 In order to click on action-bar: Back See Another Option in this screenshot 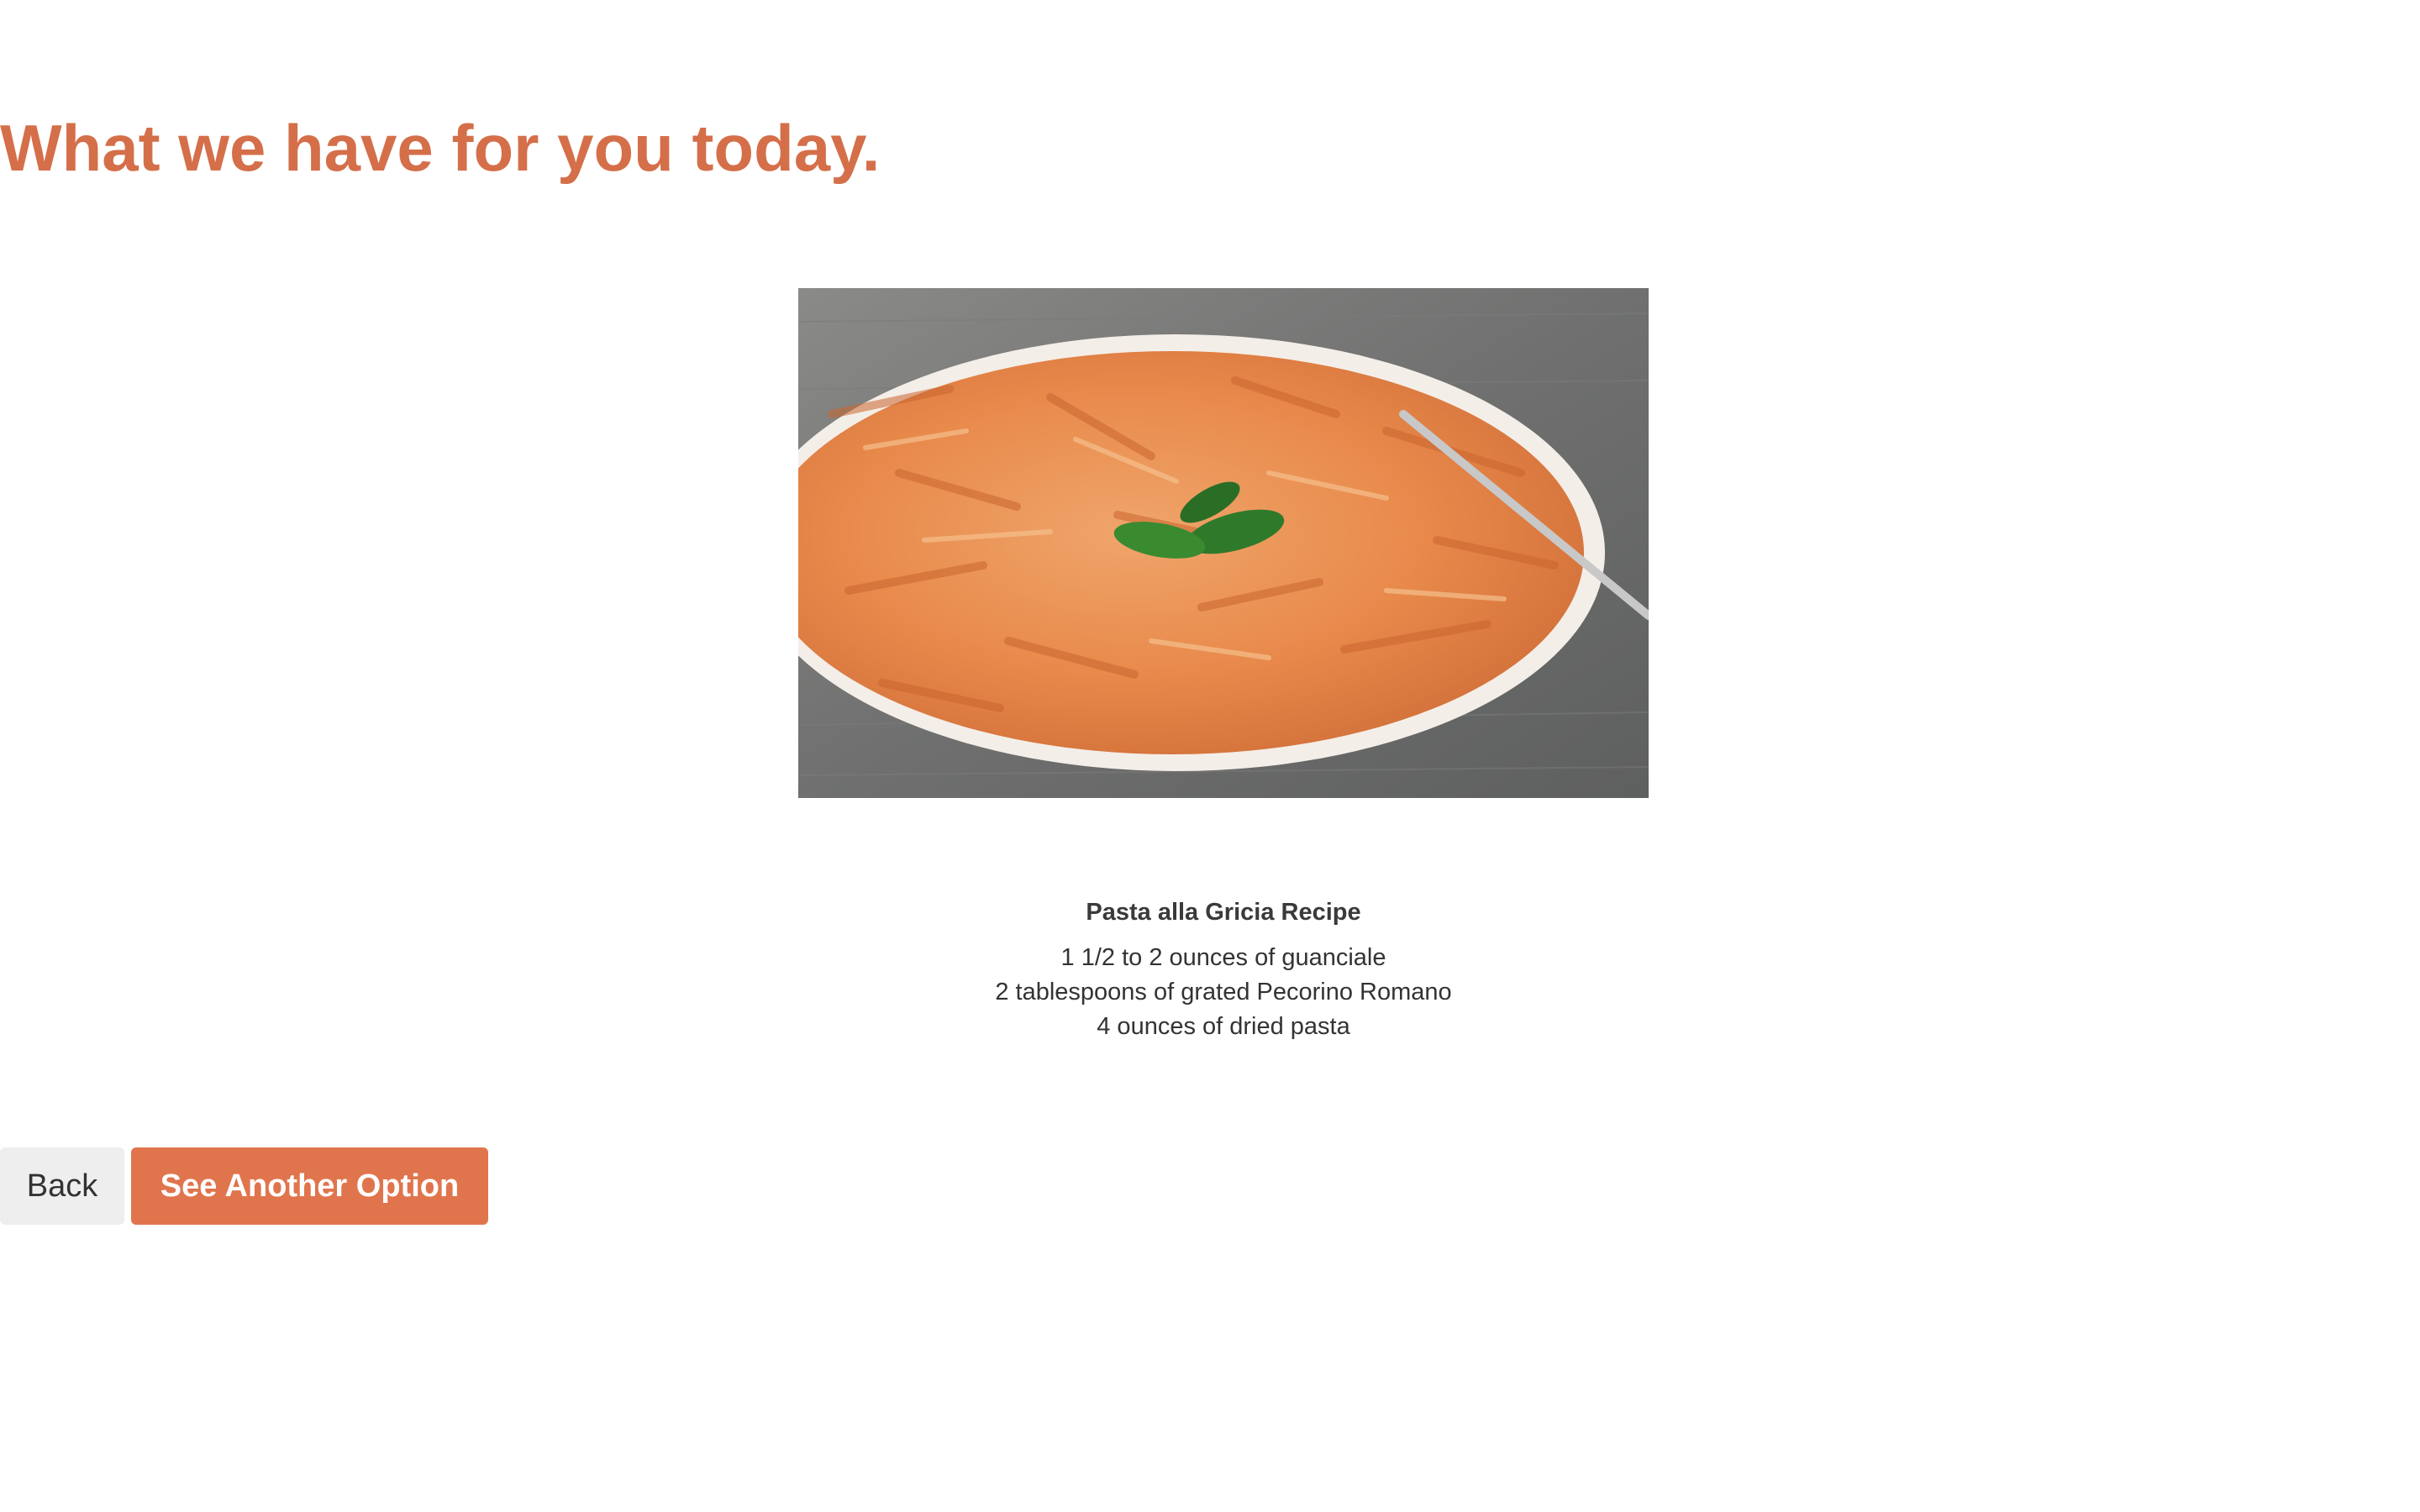, I will do `click(244, 1186)`.